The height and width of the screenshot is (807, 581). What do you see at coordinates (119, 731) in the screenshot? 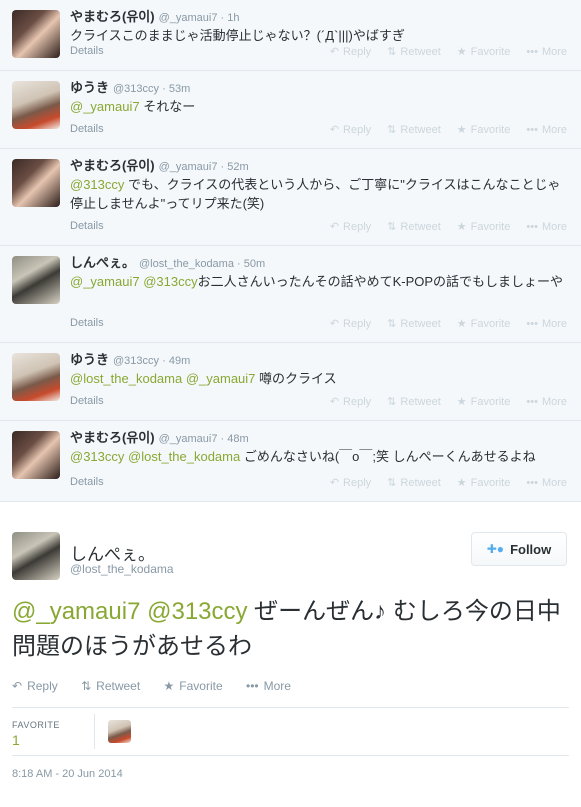
I see `favoriter-avatar` at bounding box center [119, 731].